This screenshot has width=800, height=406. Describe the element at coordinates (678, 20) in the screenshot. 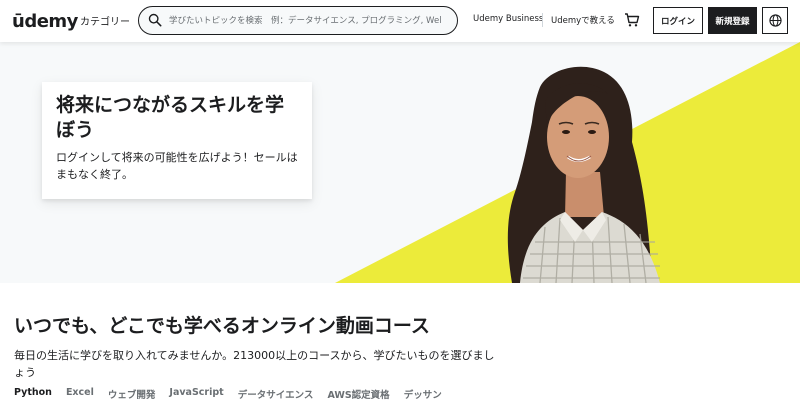

I see `login-button: ログイン` at that location.